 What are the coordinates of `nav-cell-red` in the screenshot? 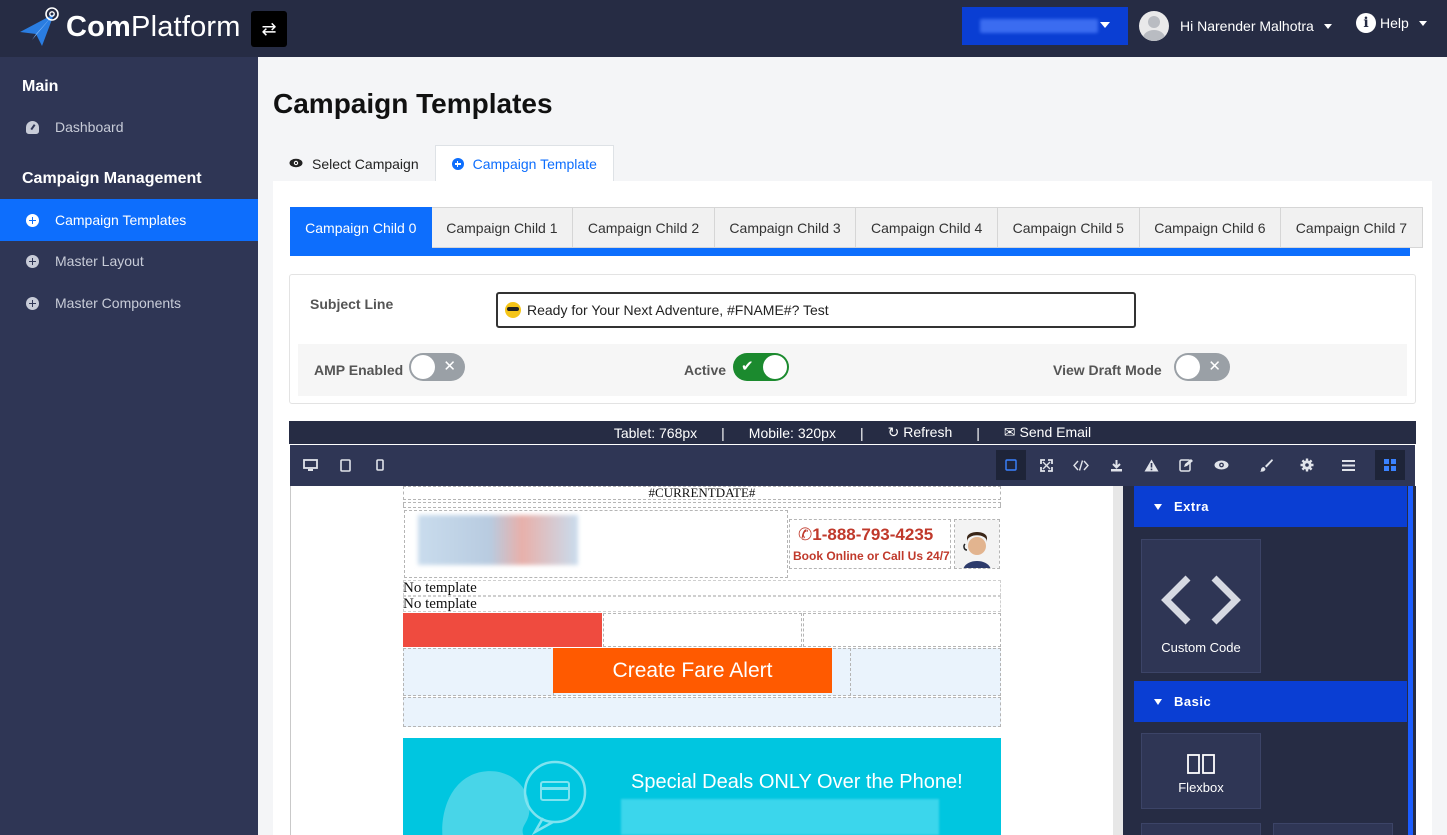 It's located at (502, 630).